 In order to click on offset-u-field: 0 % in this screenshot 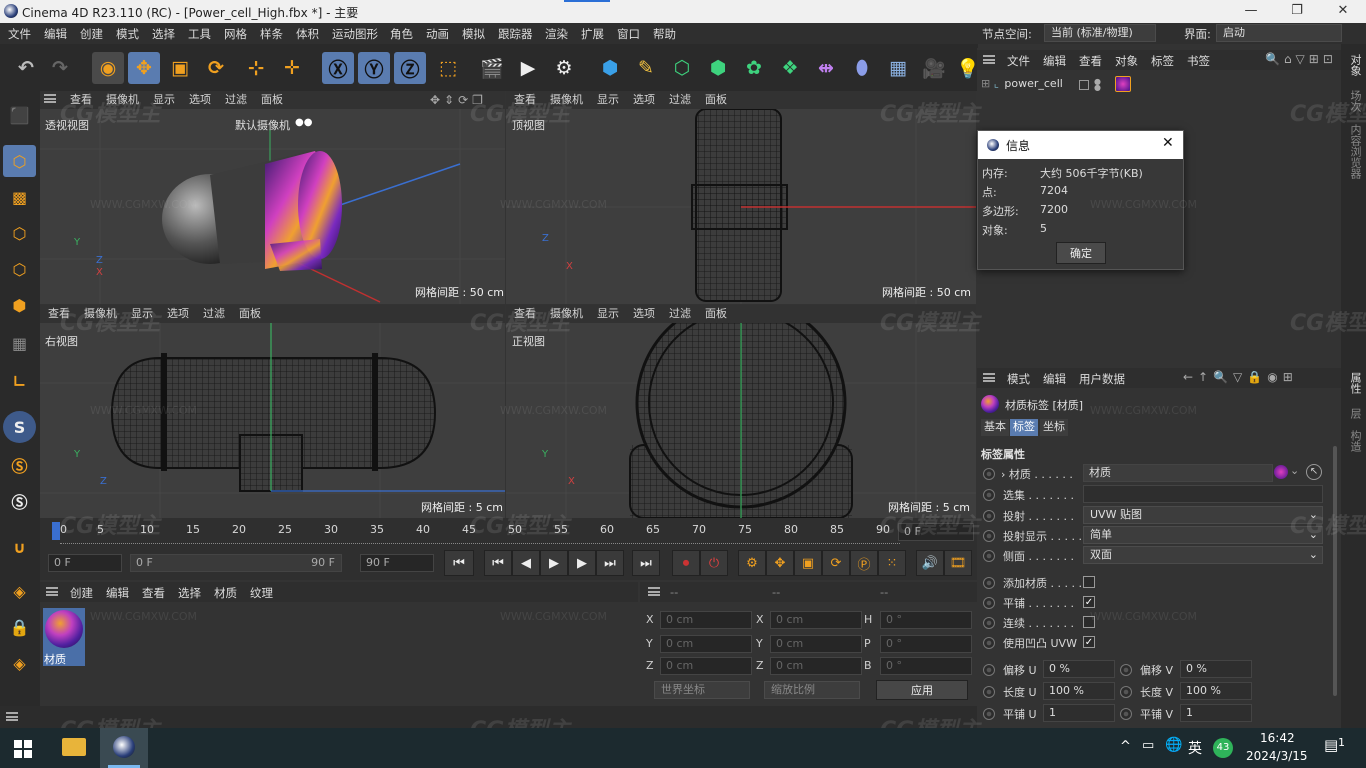, I will do `click(1079, 669)`.